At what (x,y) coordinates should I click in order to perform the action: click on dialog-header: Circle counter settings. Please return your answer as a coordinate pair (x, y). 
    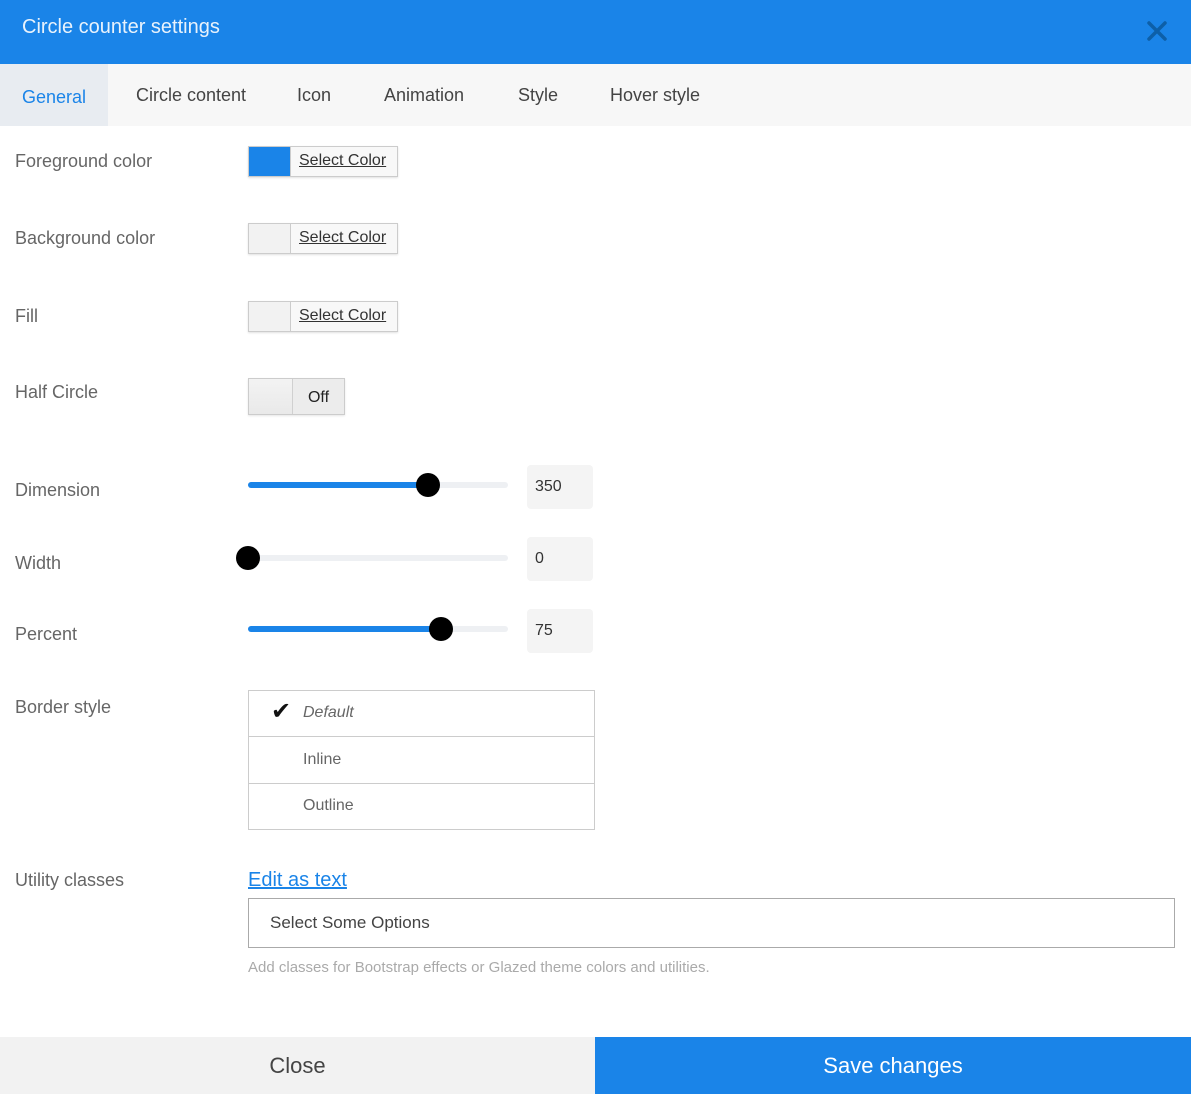
    Looking at the image, I should click on (595, 32).